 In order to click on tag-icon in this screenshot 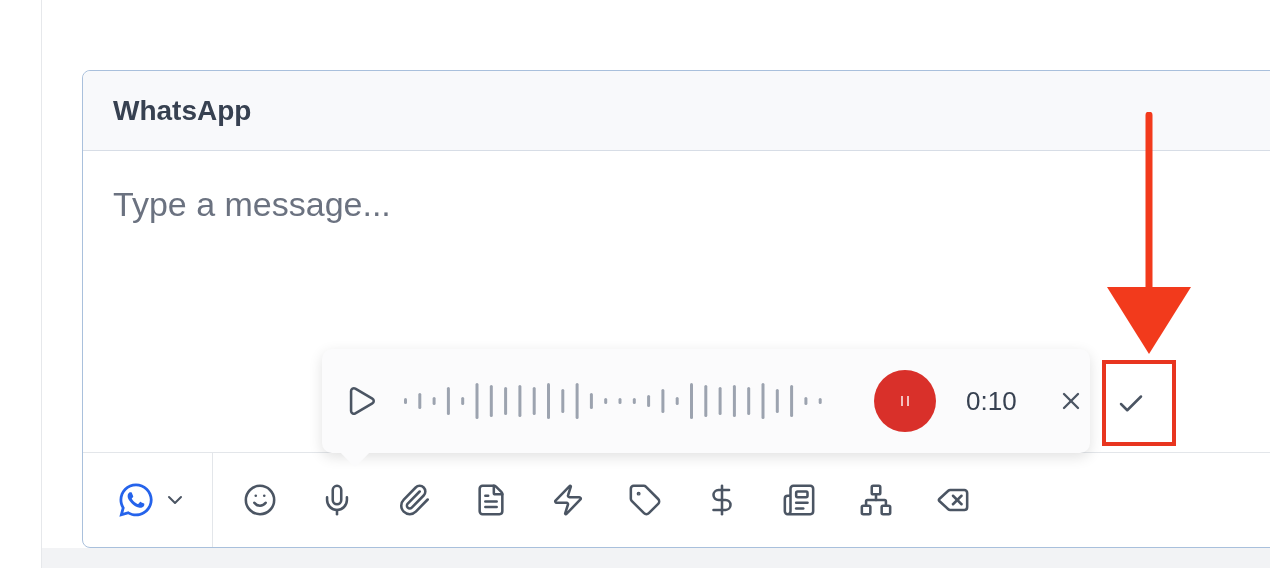, I will do `click(645, 500)`.